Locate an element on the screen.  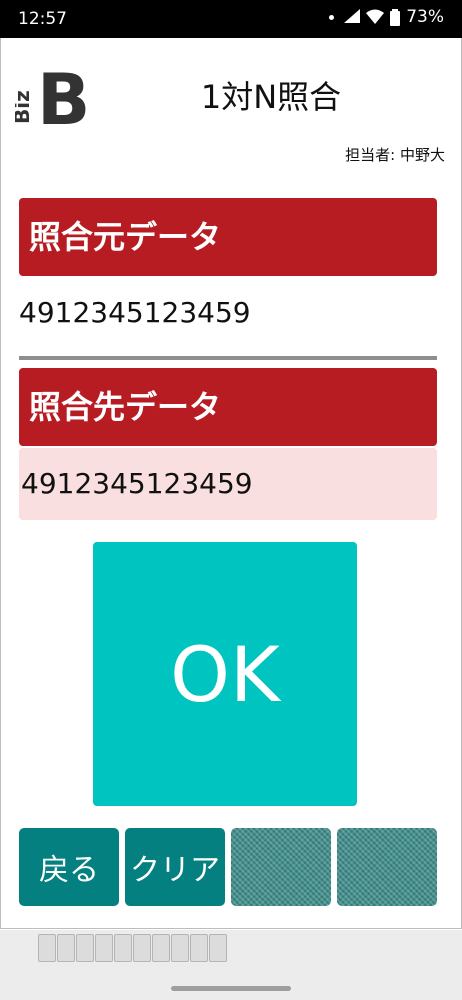
section-divider is located at coordinates (228, 358).